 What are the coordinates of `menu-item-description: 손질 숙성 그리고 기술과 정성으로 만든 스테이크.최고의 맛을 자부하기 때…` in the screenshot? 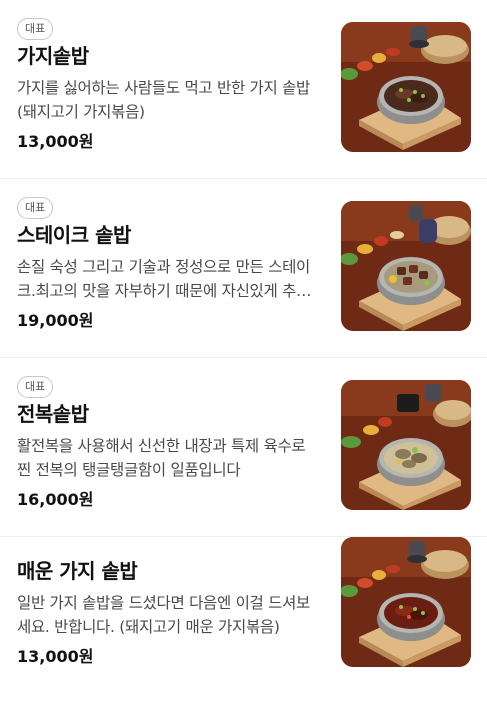 It's located at (164, 279).